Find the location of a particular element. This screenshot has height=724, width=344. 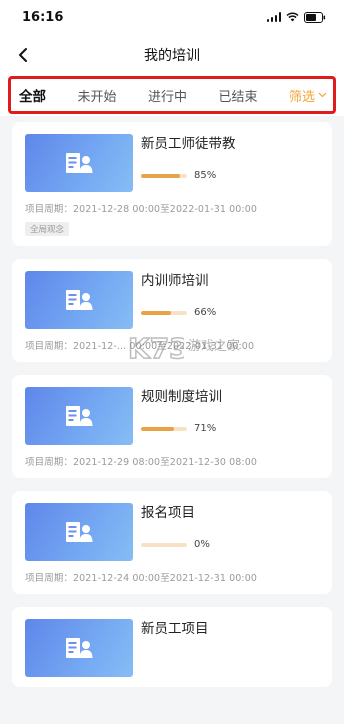

wifi-icon is located at coordinates (292, 17).